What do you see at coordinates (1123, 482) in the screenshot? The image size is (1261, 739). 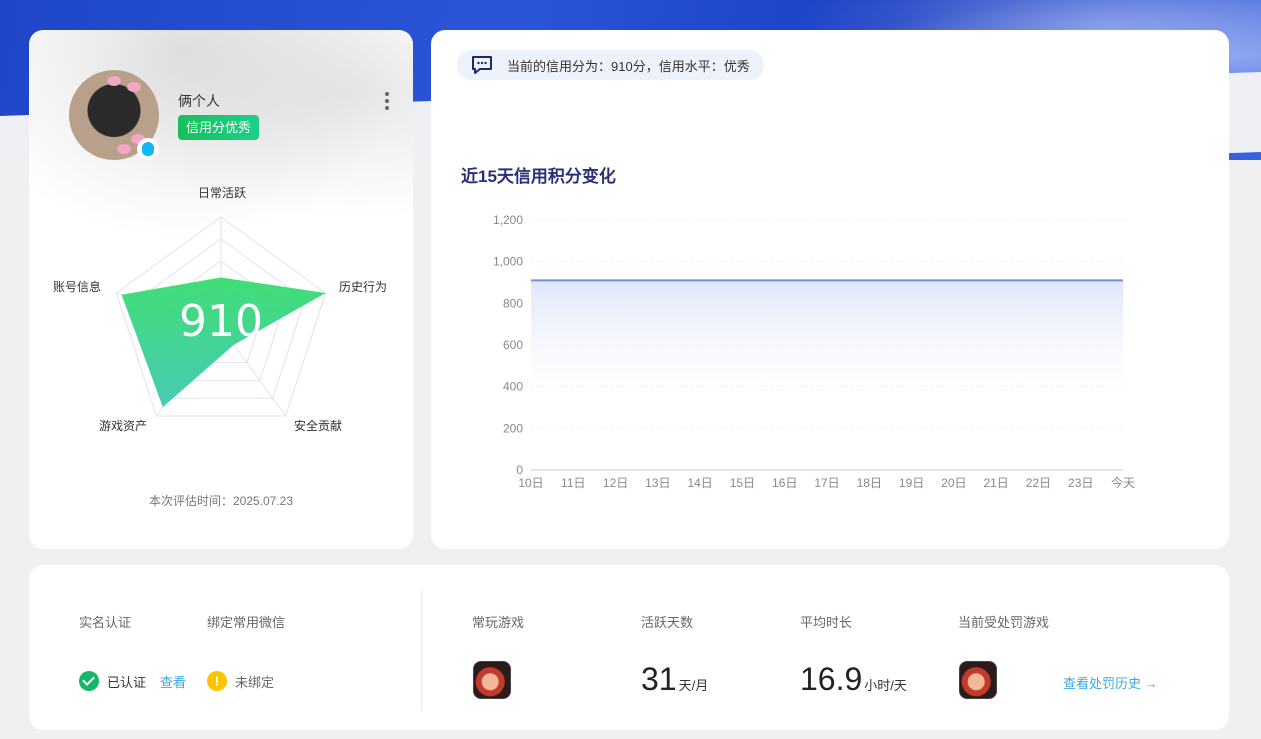 I see `x-tick-label: 今天` at bounding box center [1123, 482].